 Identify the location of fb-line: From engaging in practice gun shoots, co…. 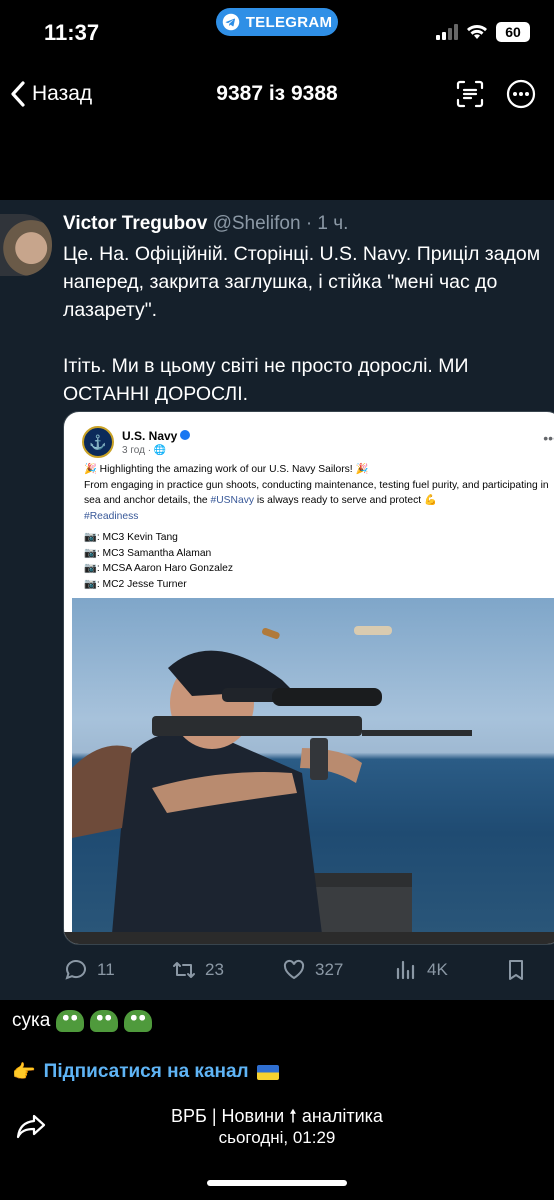
(319, 493).